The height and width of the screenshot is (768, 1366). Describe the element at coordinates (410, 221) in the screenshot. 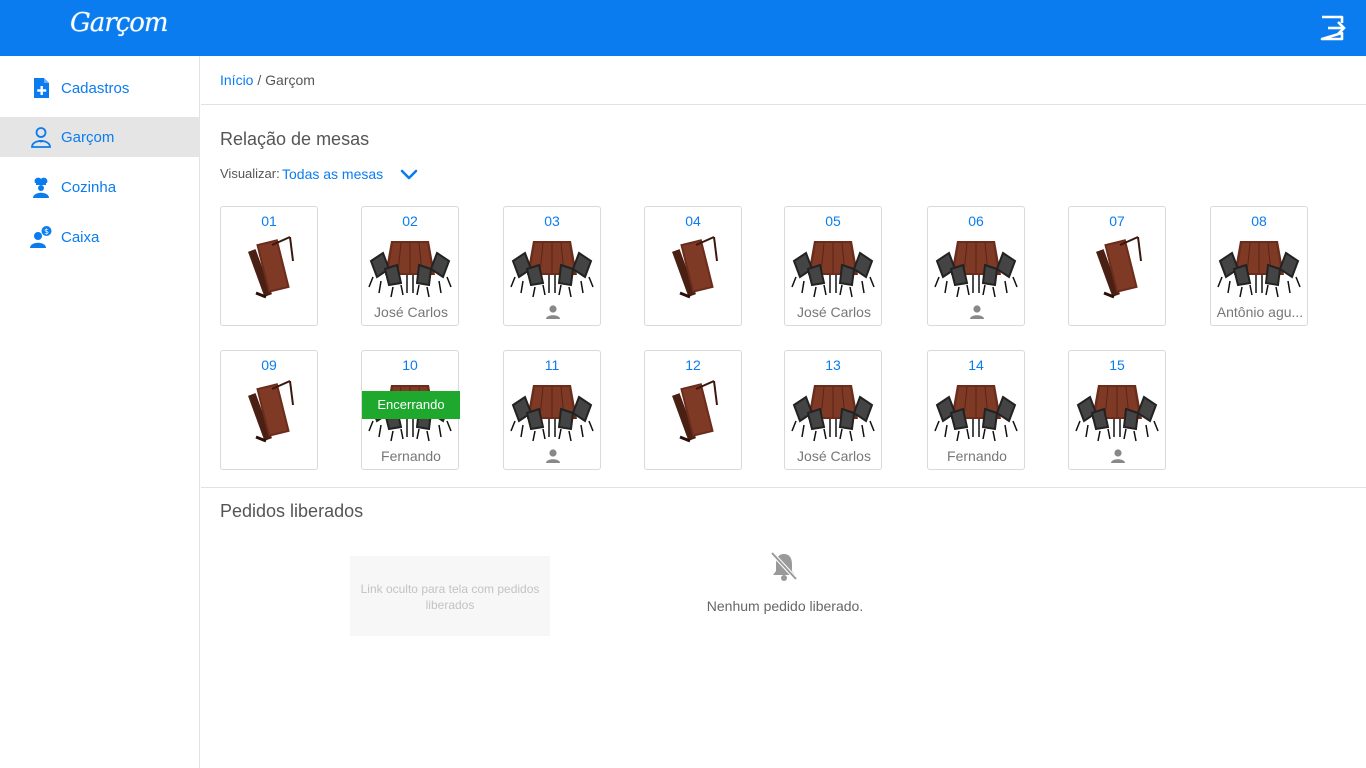

I see `table-number: 02` at that location.